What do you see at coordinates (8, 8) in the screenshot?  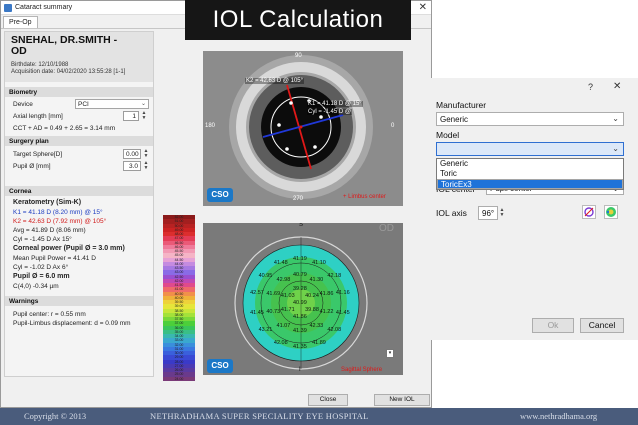 I see `app-icon` at bounding box center [8, 8].